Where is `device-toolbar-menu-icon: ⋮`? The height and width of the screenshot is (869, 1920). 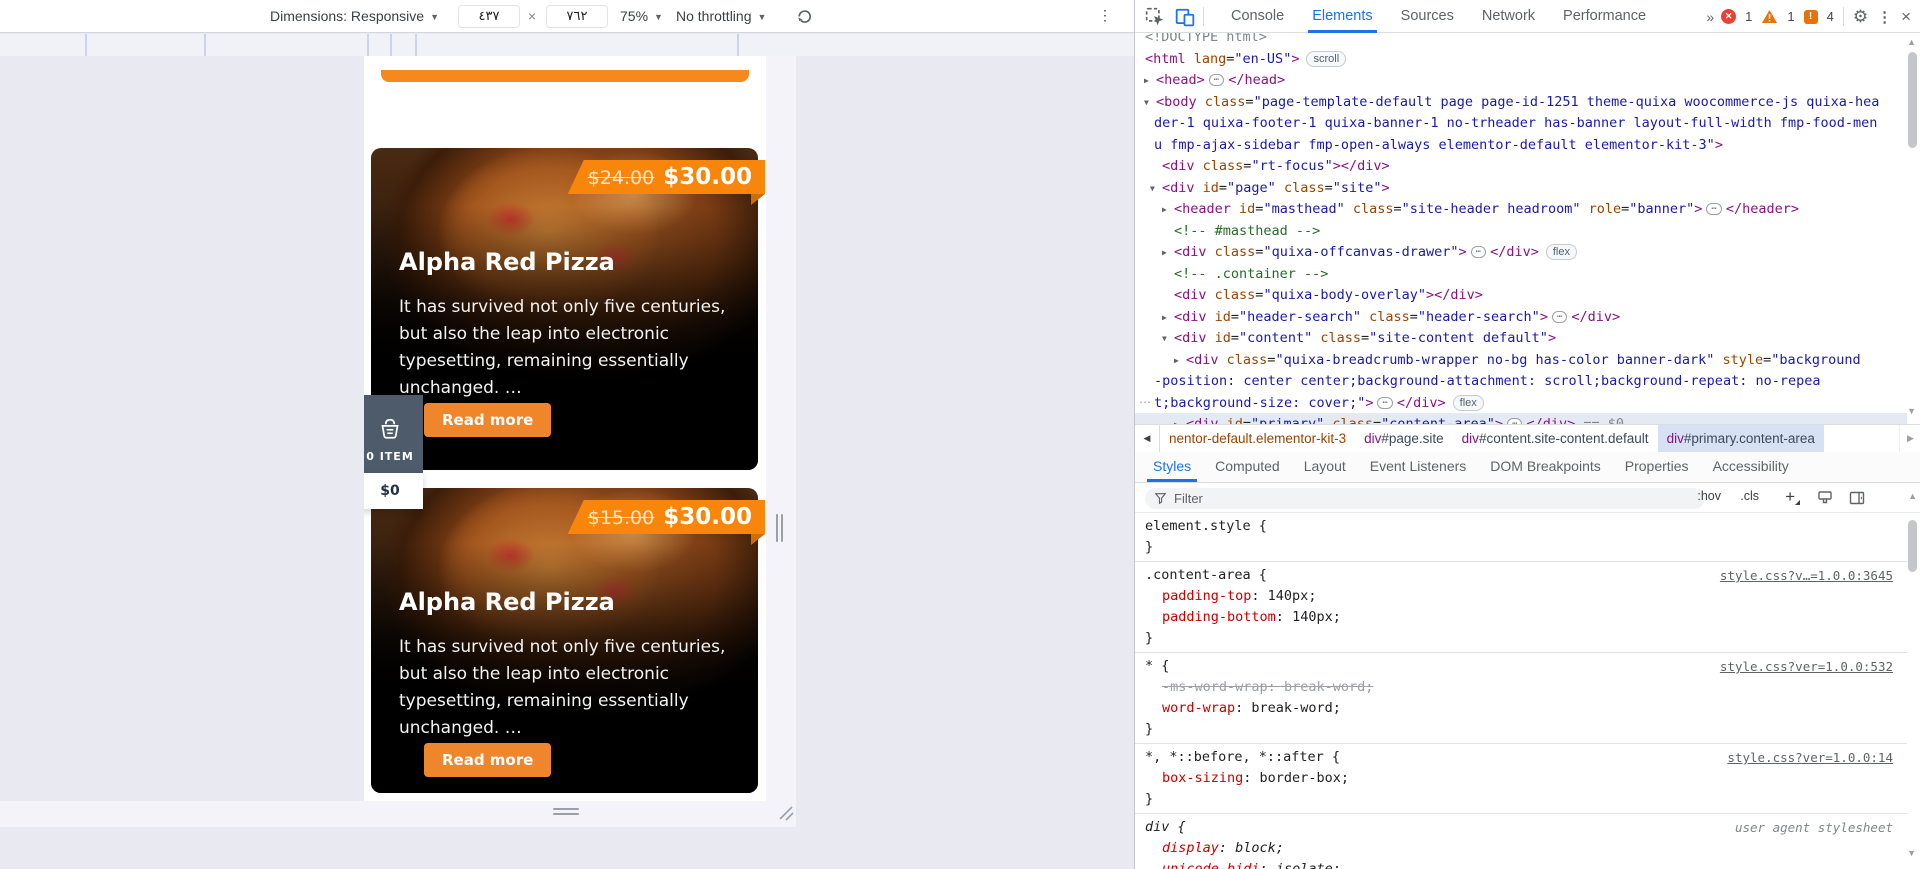
device-toolbar-menu-icon: ⋮ is located at coordinates (1105, 15).